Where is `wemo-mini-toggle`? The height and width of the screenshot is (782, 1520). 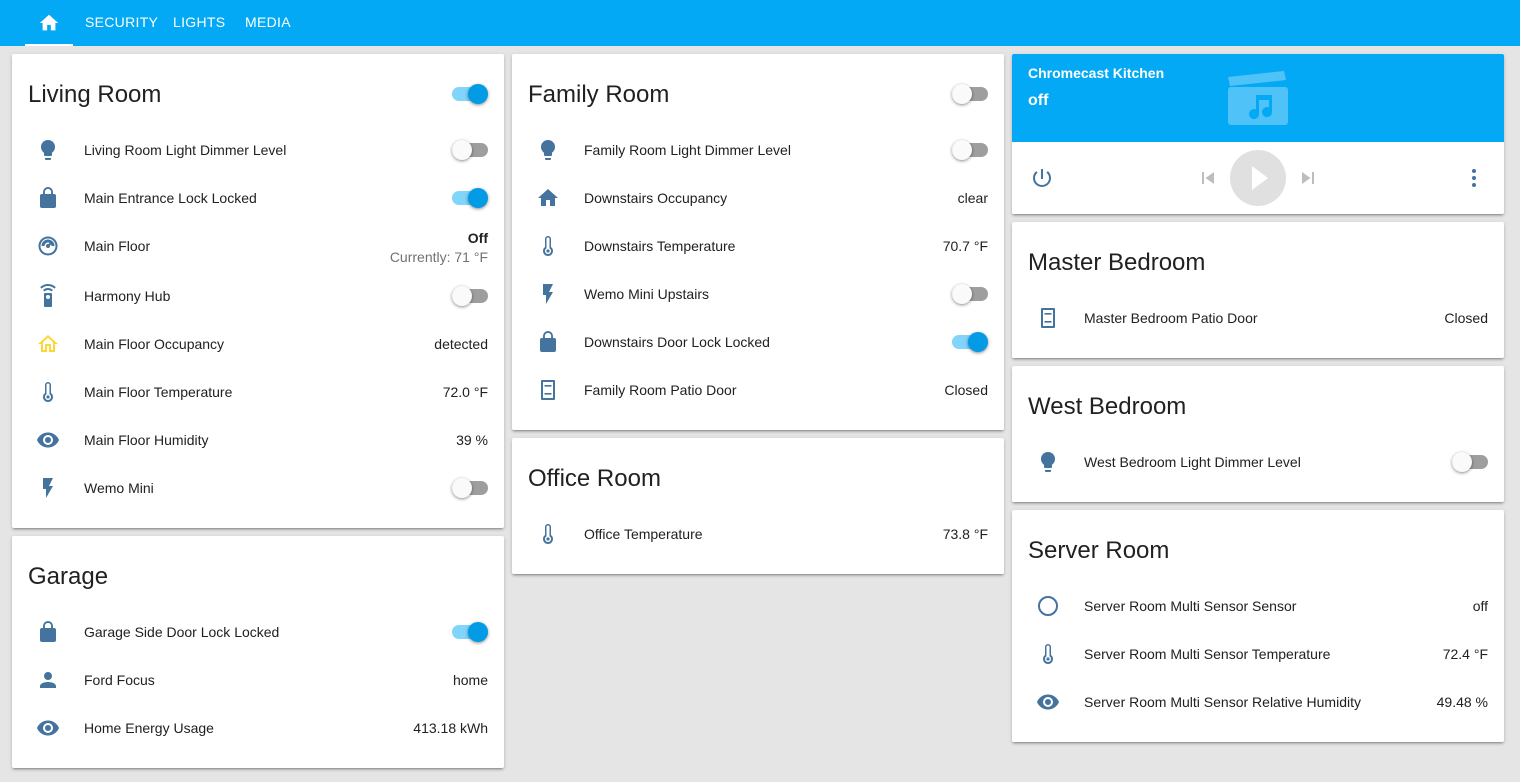
wemo-mini-toggle is located at coordinates (470, 488).